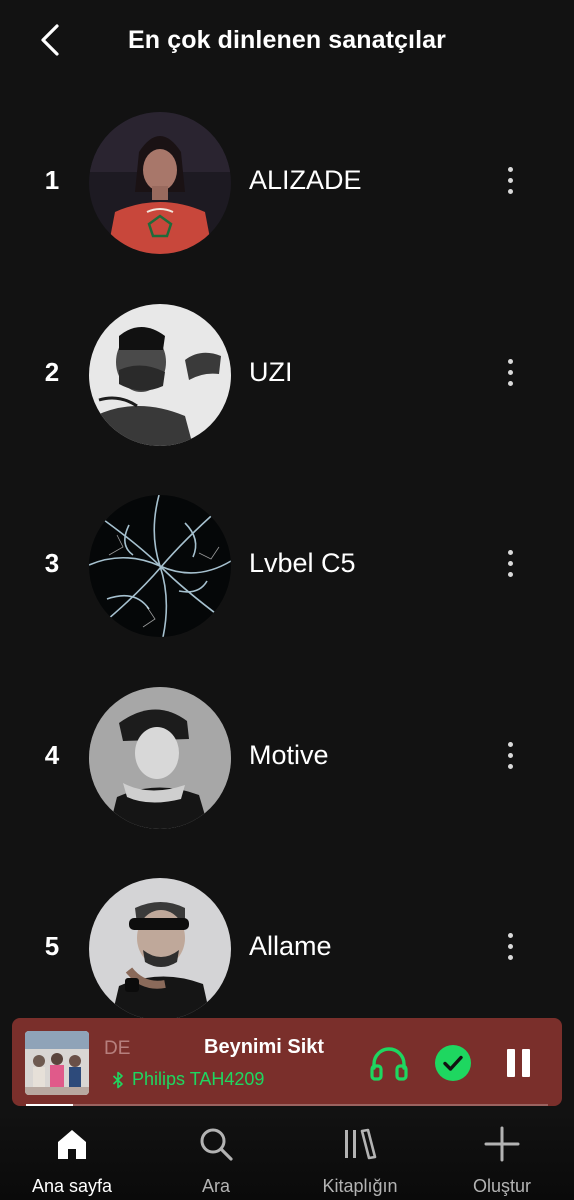  Describe the element at coordinates (72, 1144) in the screenshot. I see `home-icon` at that location.